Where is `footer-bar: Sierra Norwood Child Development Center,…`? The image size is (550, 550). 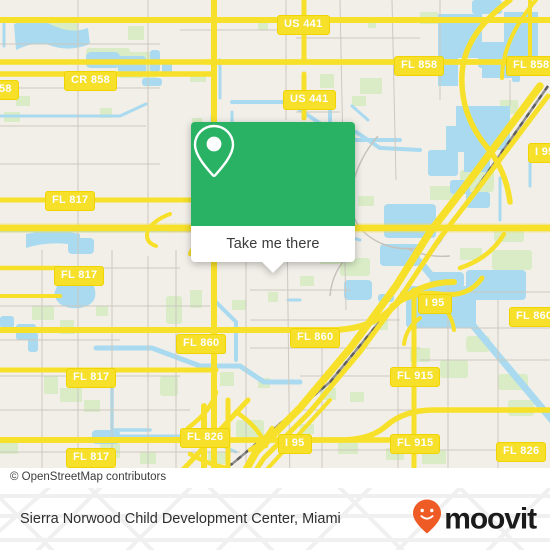 footer-bar: Sierra Norwood Child Development Center,… is located at coordinates (275, 519).